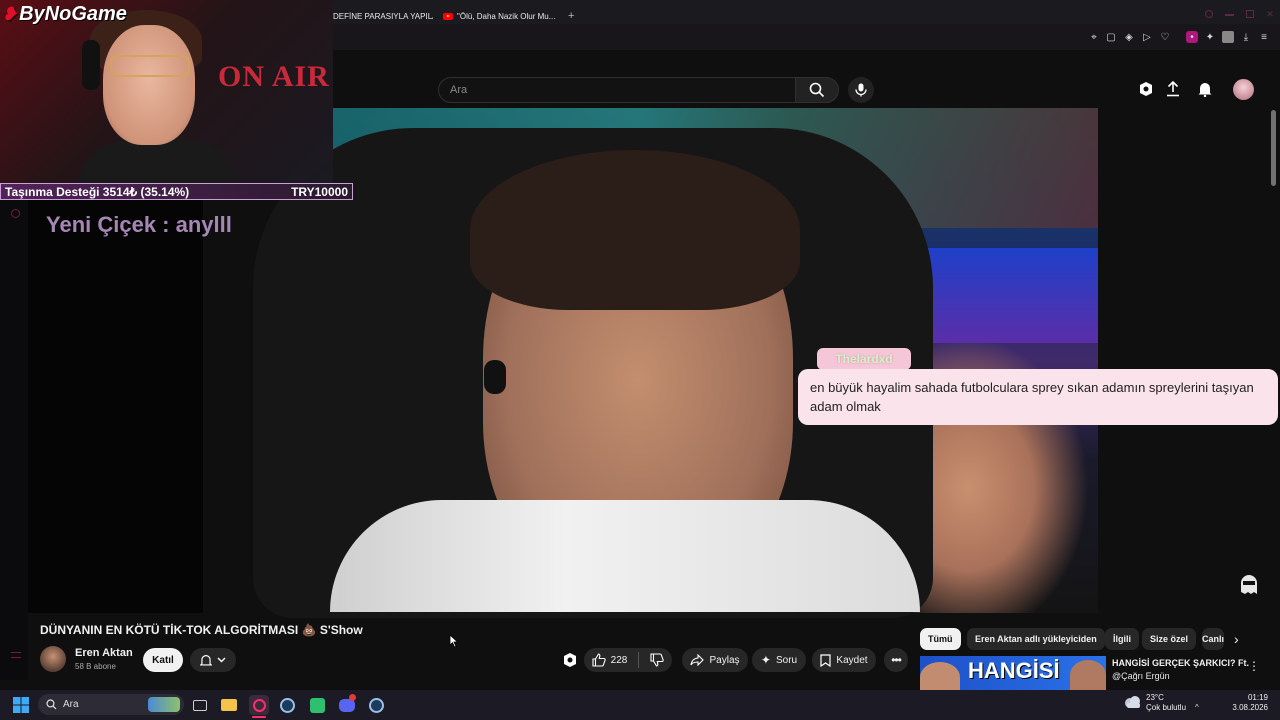 The height and width of the screenshot is (720, 1280). I want to click on search-tabs-icon, so click(1209, 14).